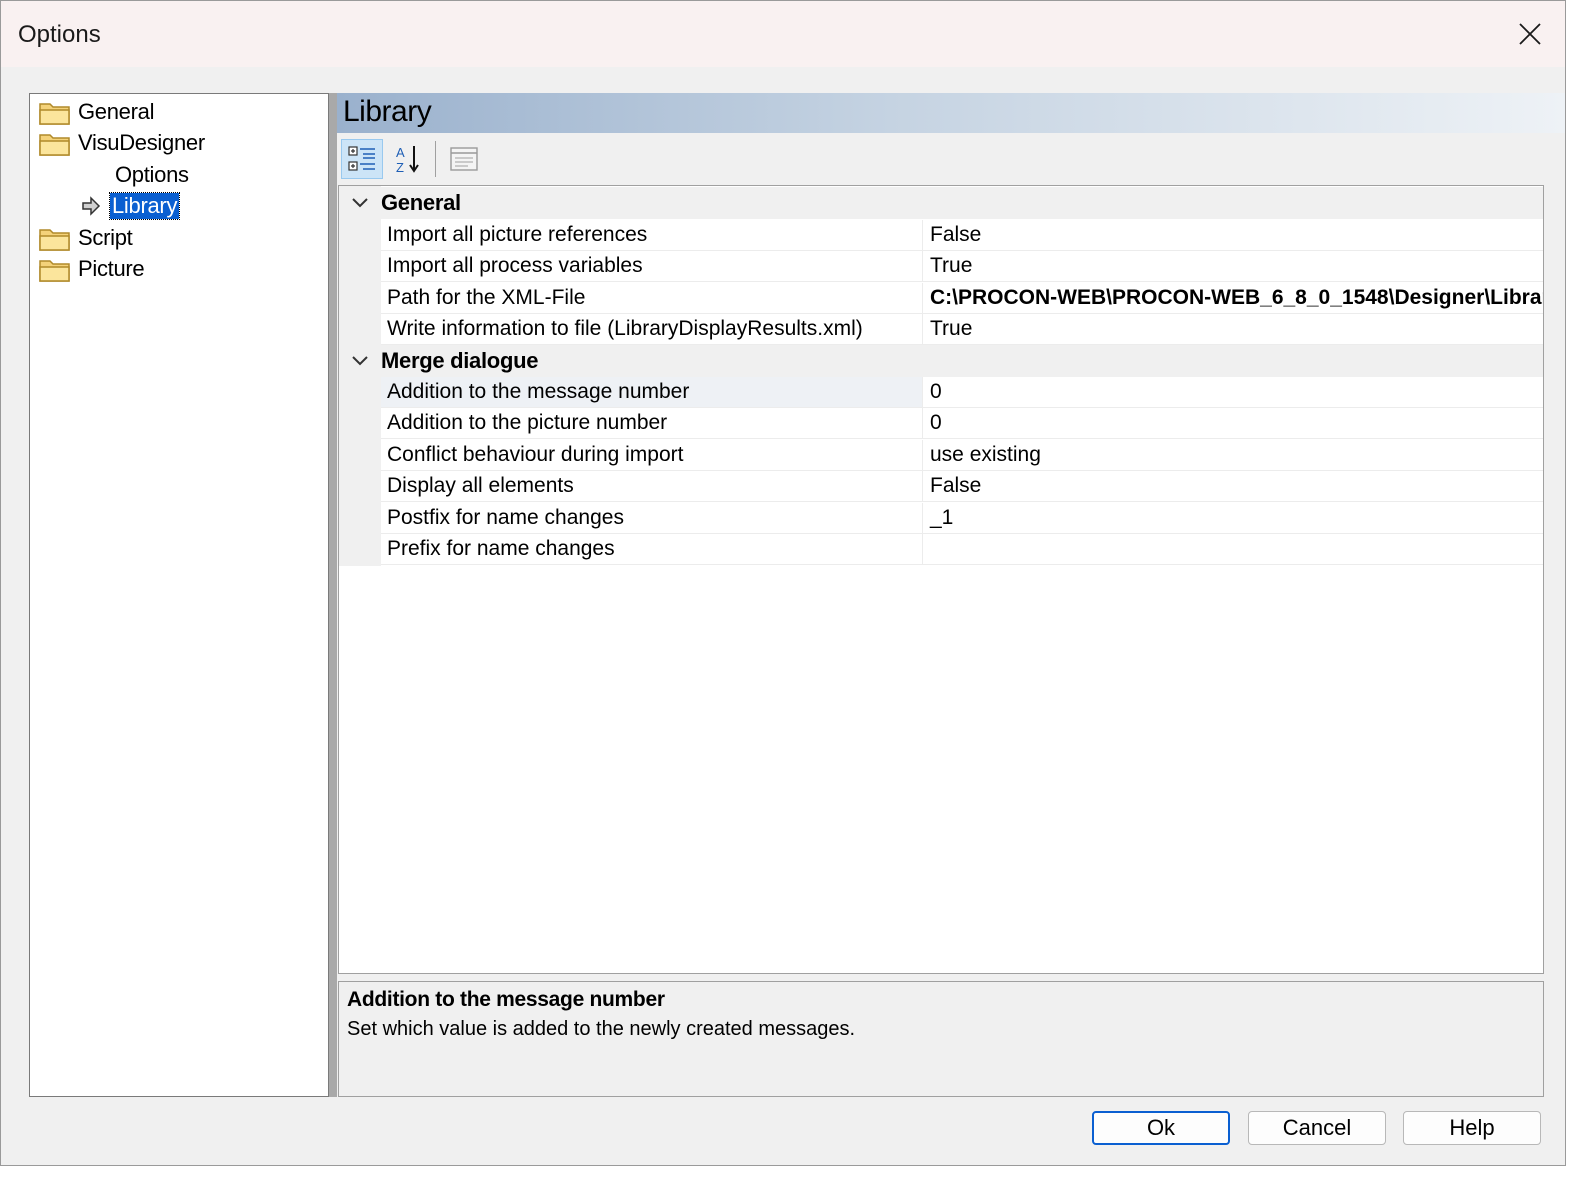  I want to click on property-row: Postfix for name changes _1, so click(962, 518).